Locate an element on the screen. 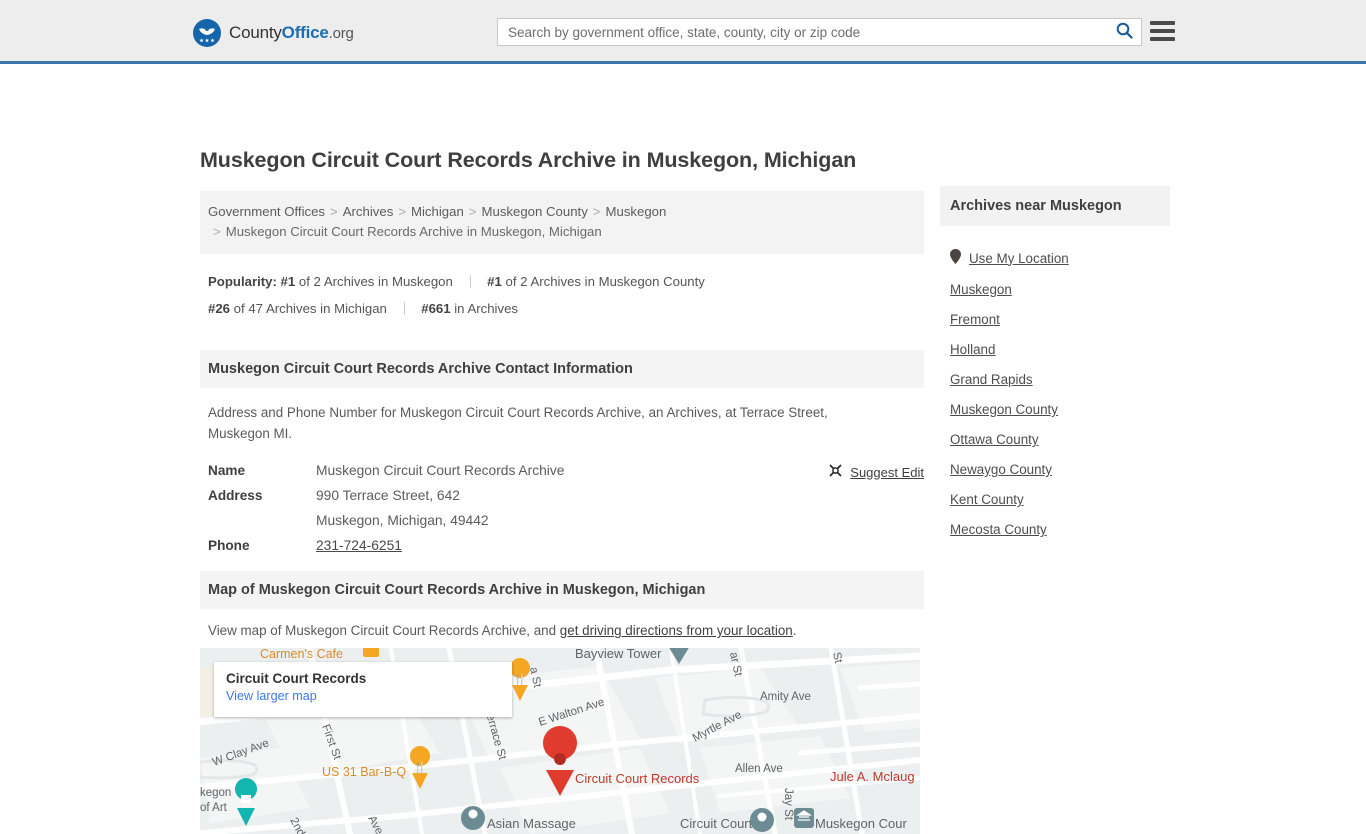 The height and width of the screenshot is (834, 1366). search-bar is located at coordinates (819, 32).